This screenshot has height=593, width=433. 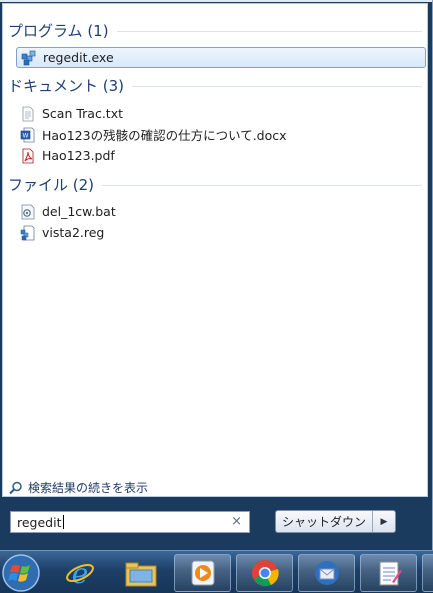 I want to click on notepad-icon, so click(x=388, y=573).